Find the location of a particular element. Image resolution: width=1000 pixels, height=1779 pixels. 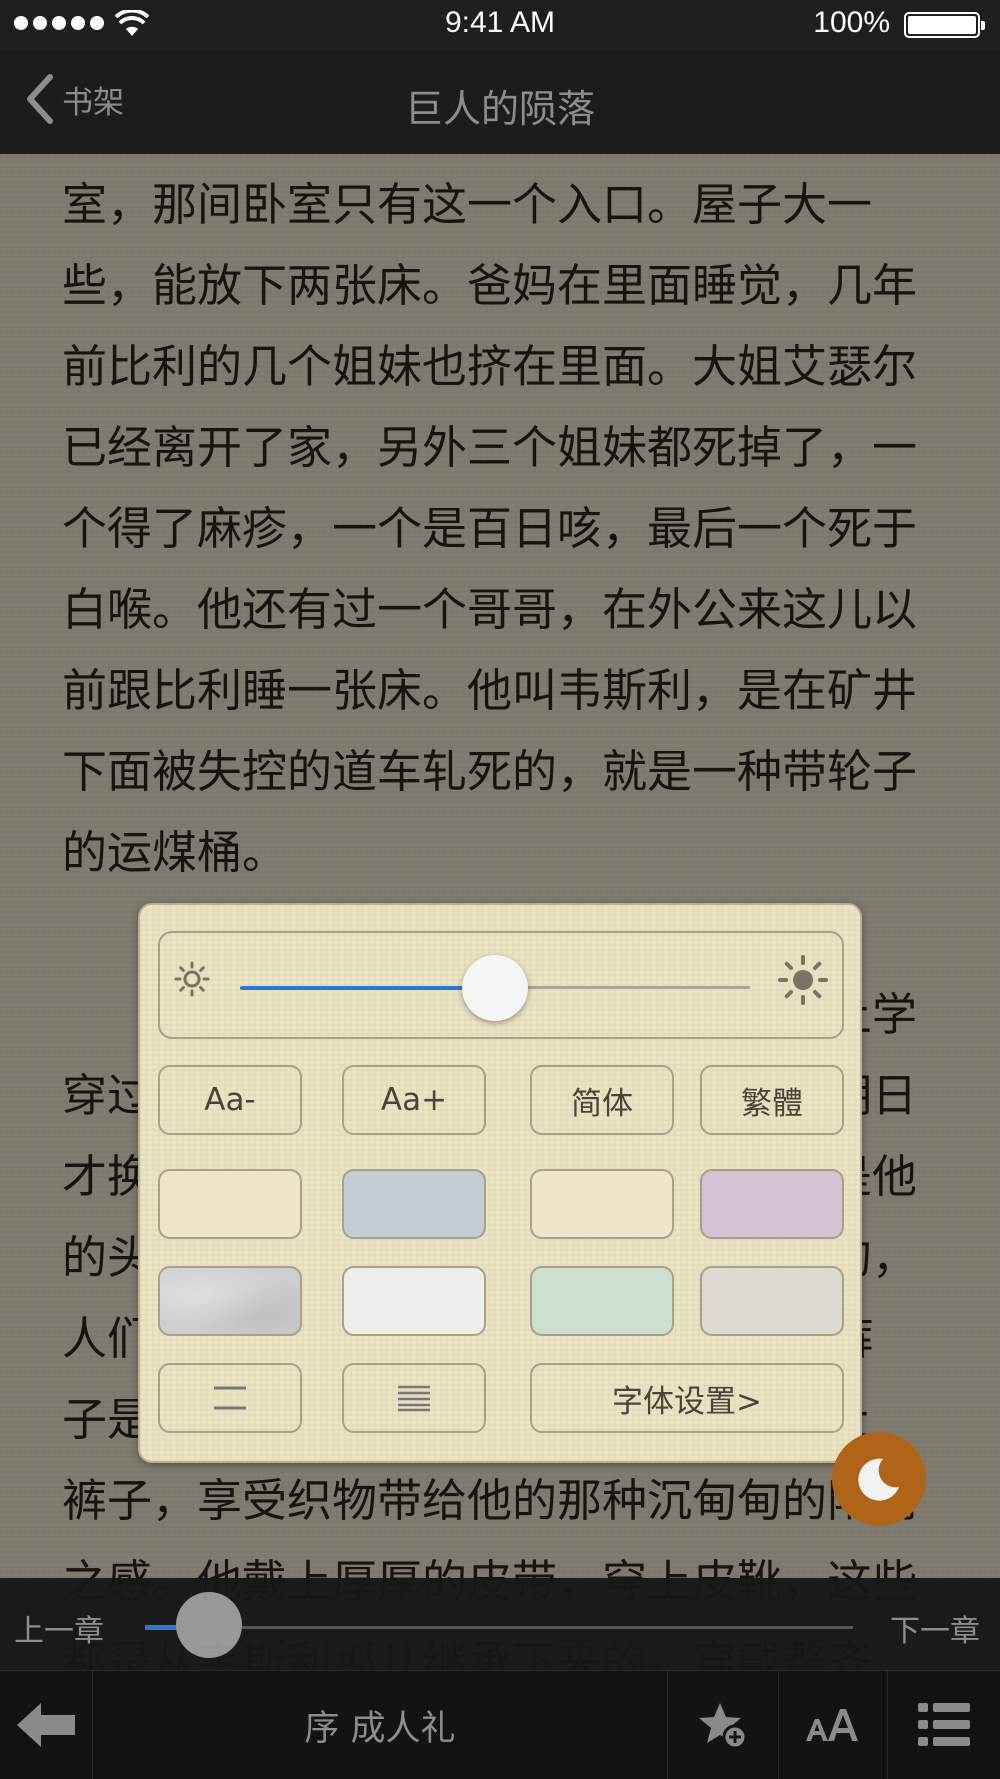

battery-icon is located at coordinates (944, 25).